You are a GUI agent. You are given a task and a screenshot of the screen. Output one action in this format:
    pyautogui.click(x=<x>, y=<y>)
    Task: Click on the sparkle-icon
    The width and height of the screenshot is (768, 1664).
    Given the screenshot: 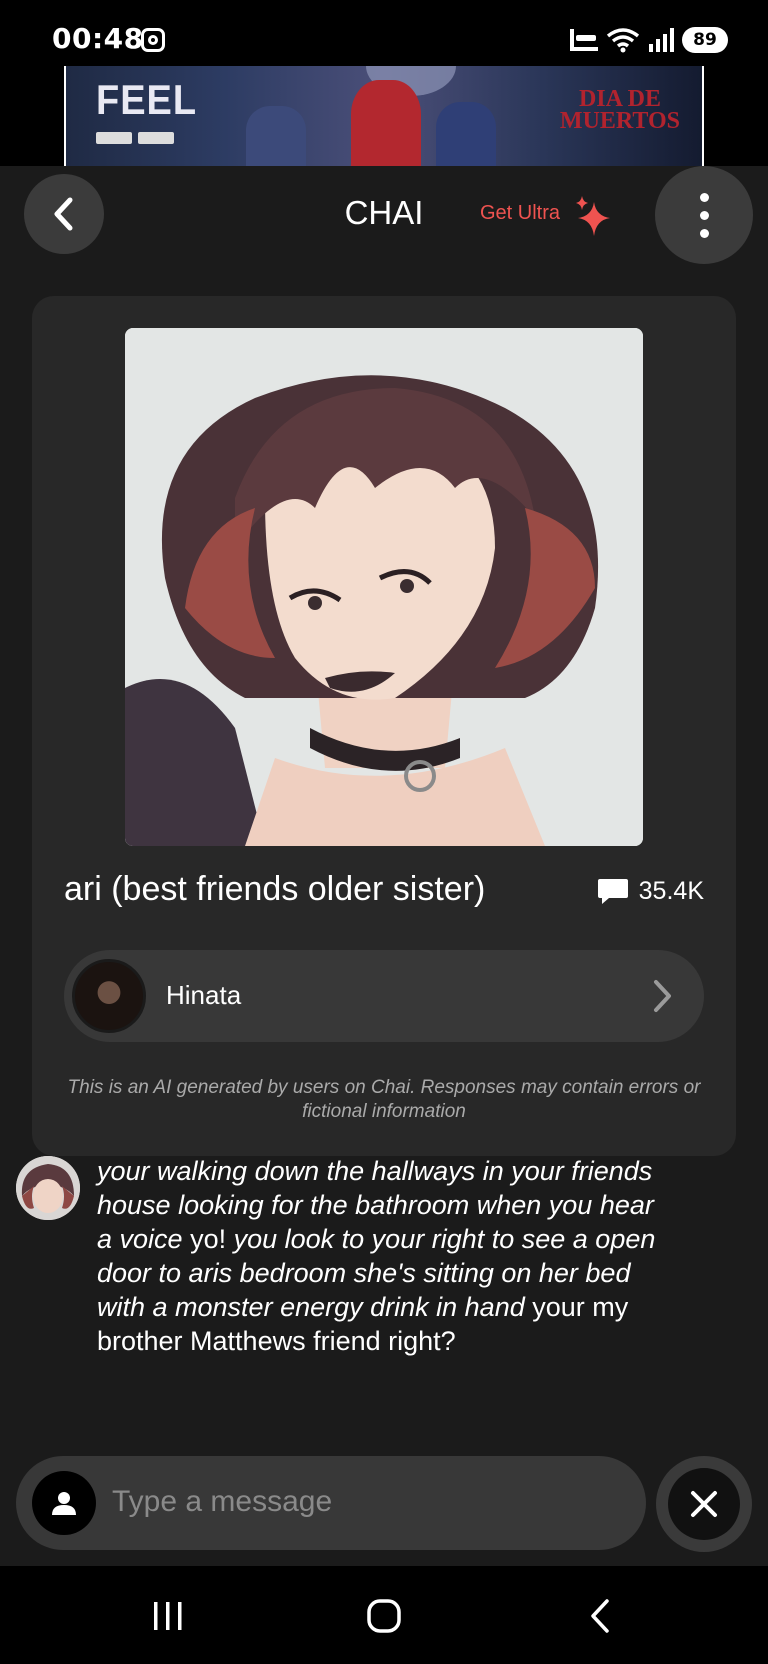 What is the action you would take?
    pyautogui.click(x=593, y=216)
    